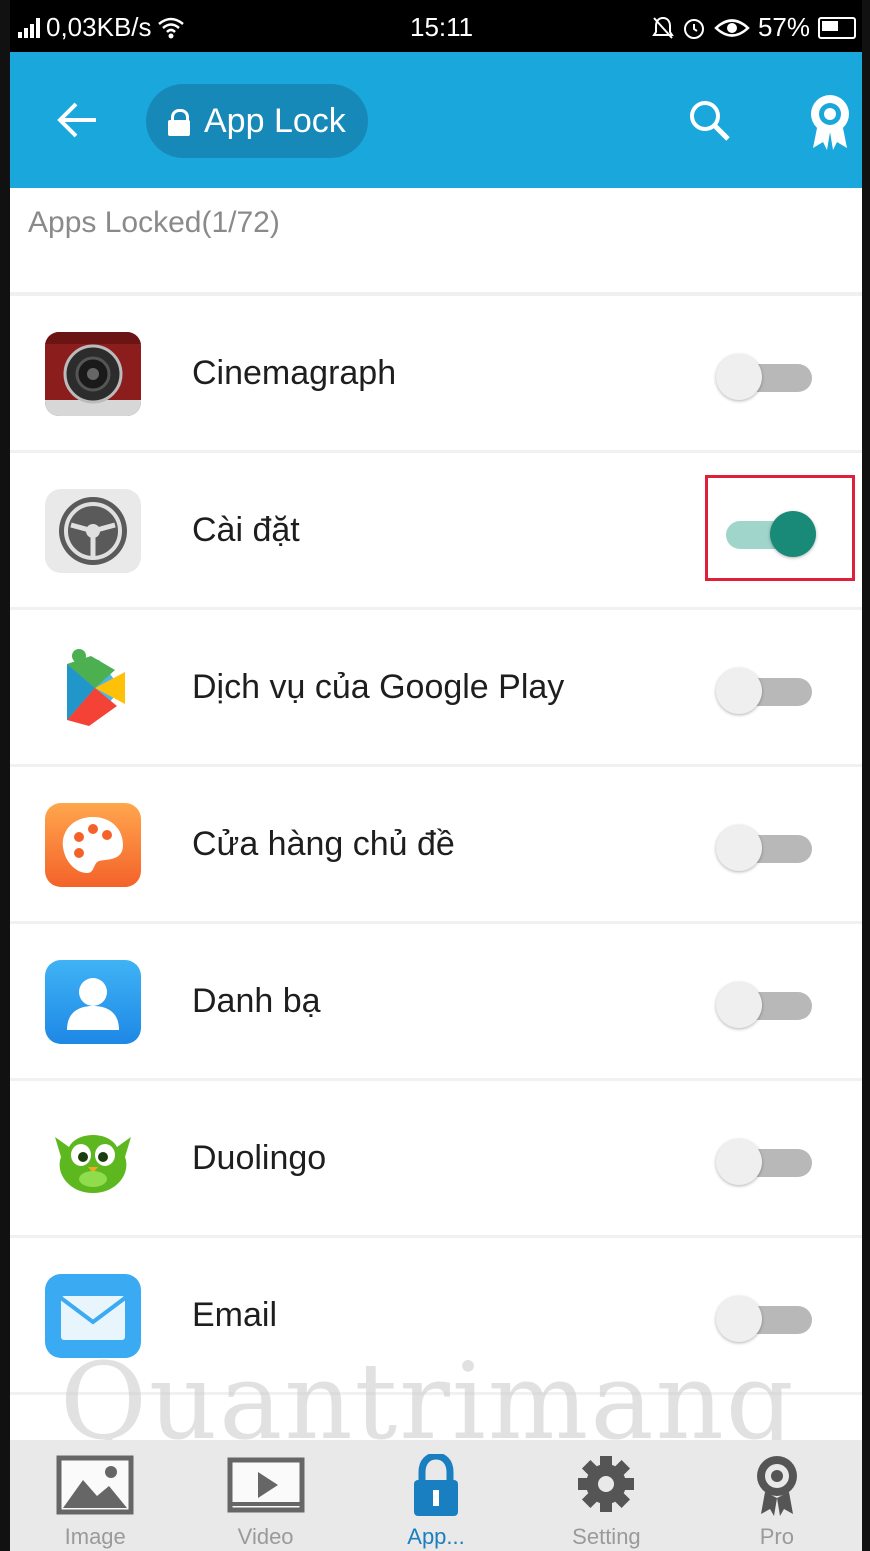 Image resolution: width=870 pixels, height=1551 pixels. I want to click on bottom-nav: Image Video App... Setting Pro, so click(436, 1495).